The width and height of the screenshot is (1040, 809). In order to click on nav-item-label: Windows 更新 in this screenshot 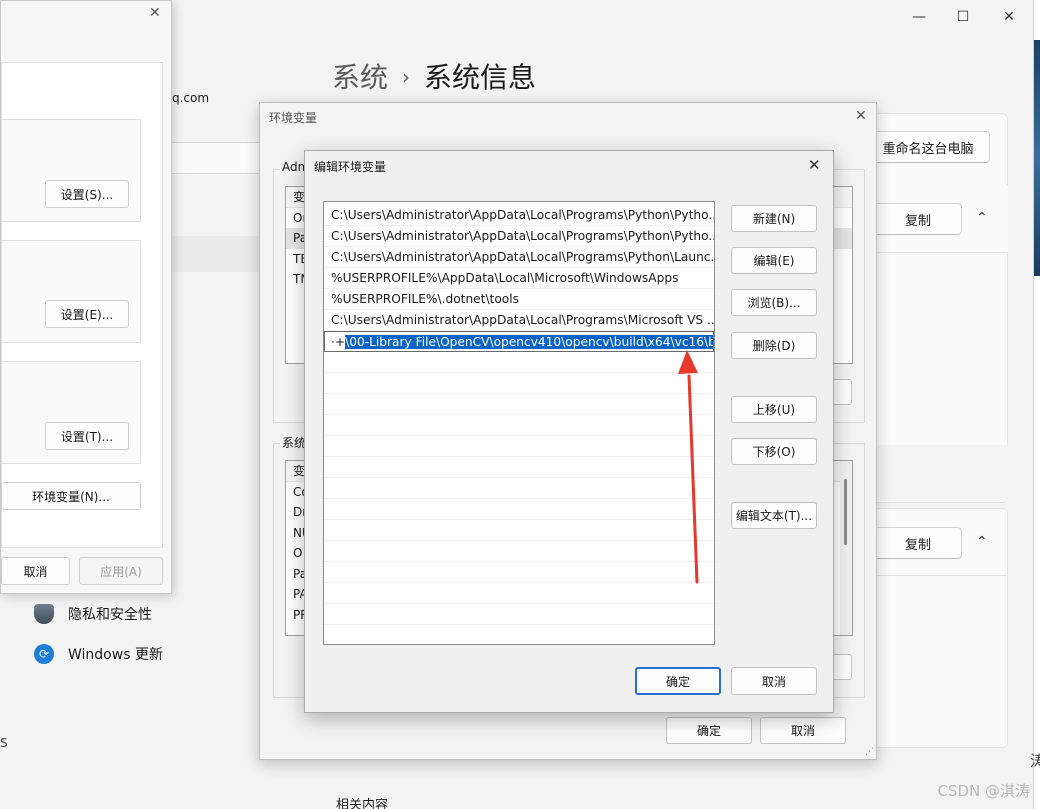, I will do `click(115, 655)`.